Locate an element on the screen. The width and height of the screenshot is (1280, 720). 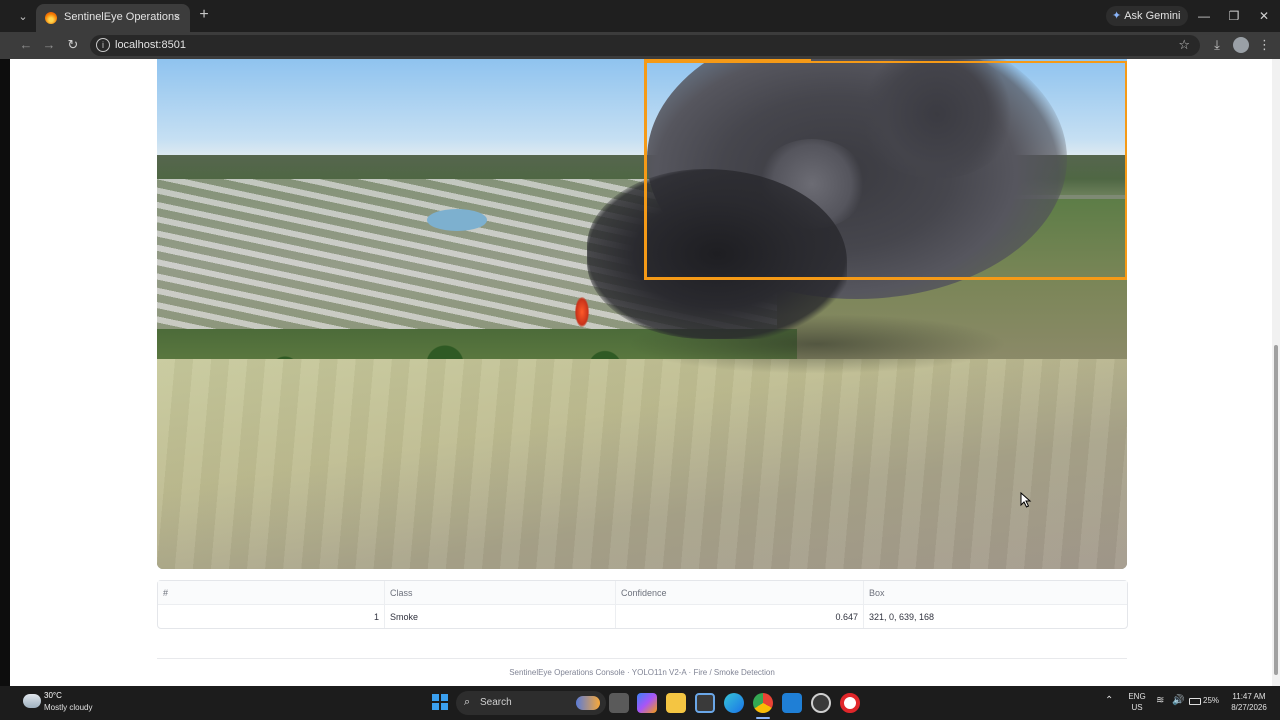
smoke-detection-bounding-box is located at coordinates (885, 170).